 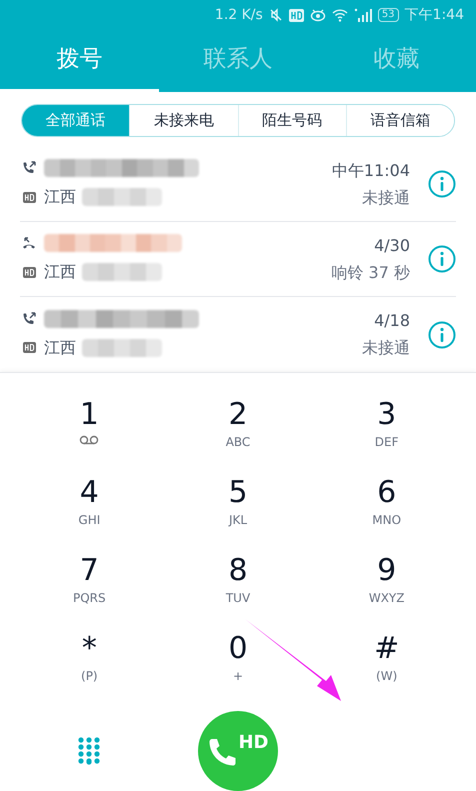 What do you see at coordinates (238, 660) in the screenshot?
I see `dial-key: 0 +` at bounding box center [238, 660].